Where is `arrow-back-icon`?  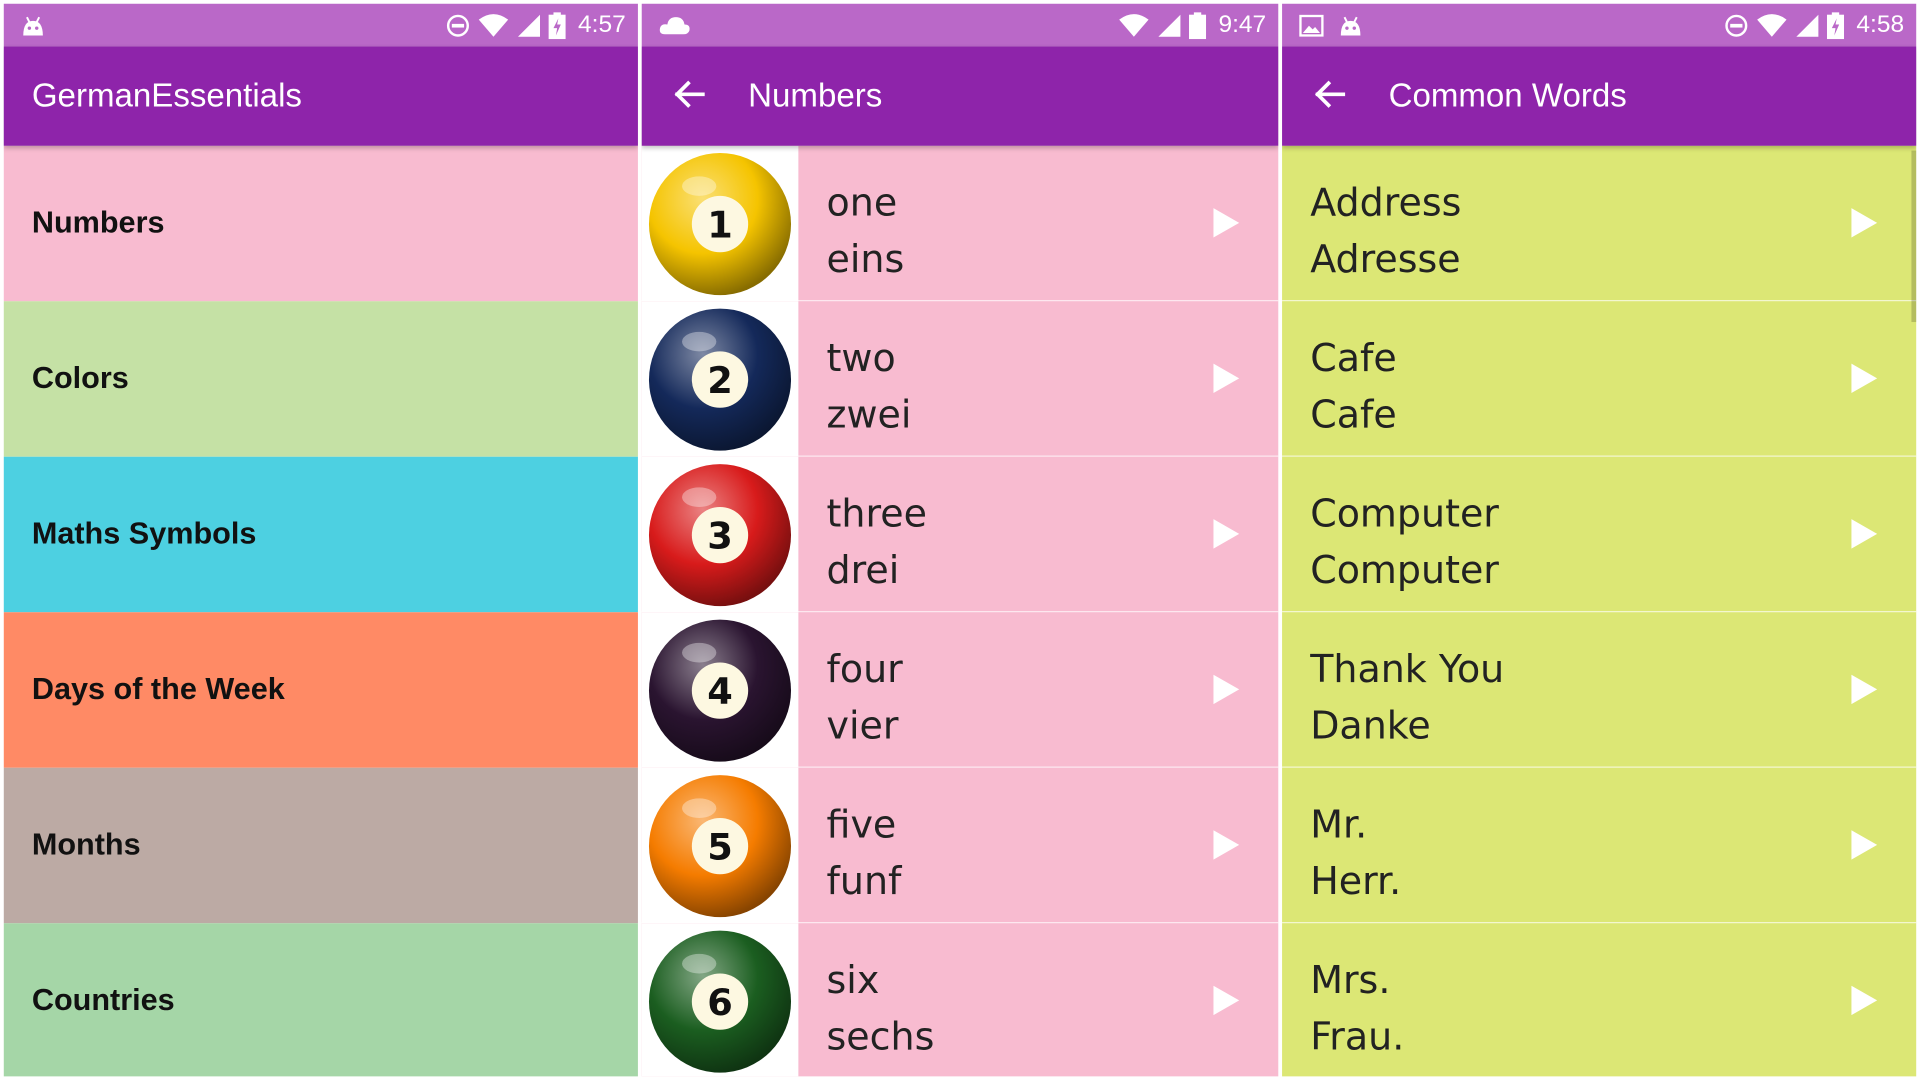 arrow-back-icon is located at coordinates (1330, 97).